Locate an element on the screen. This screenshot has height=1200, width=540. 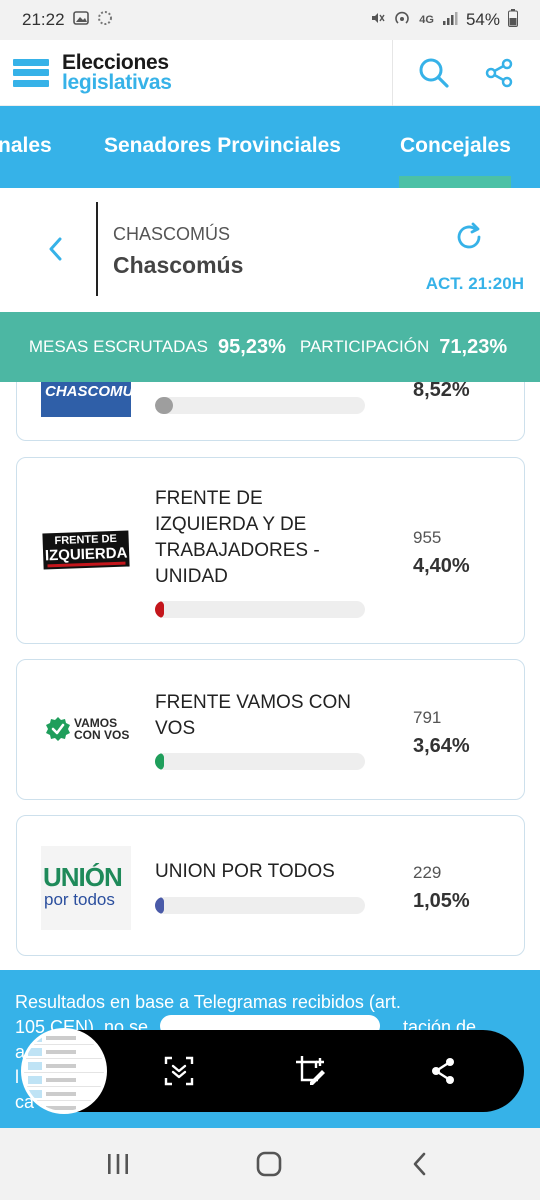
logo-subtitle: legislativas is located at coordinates (117, 82).